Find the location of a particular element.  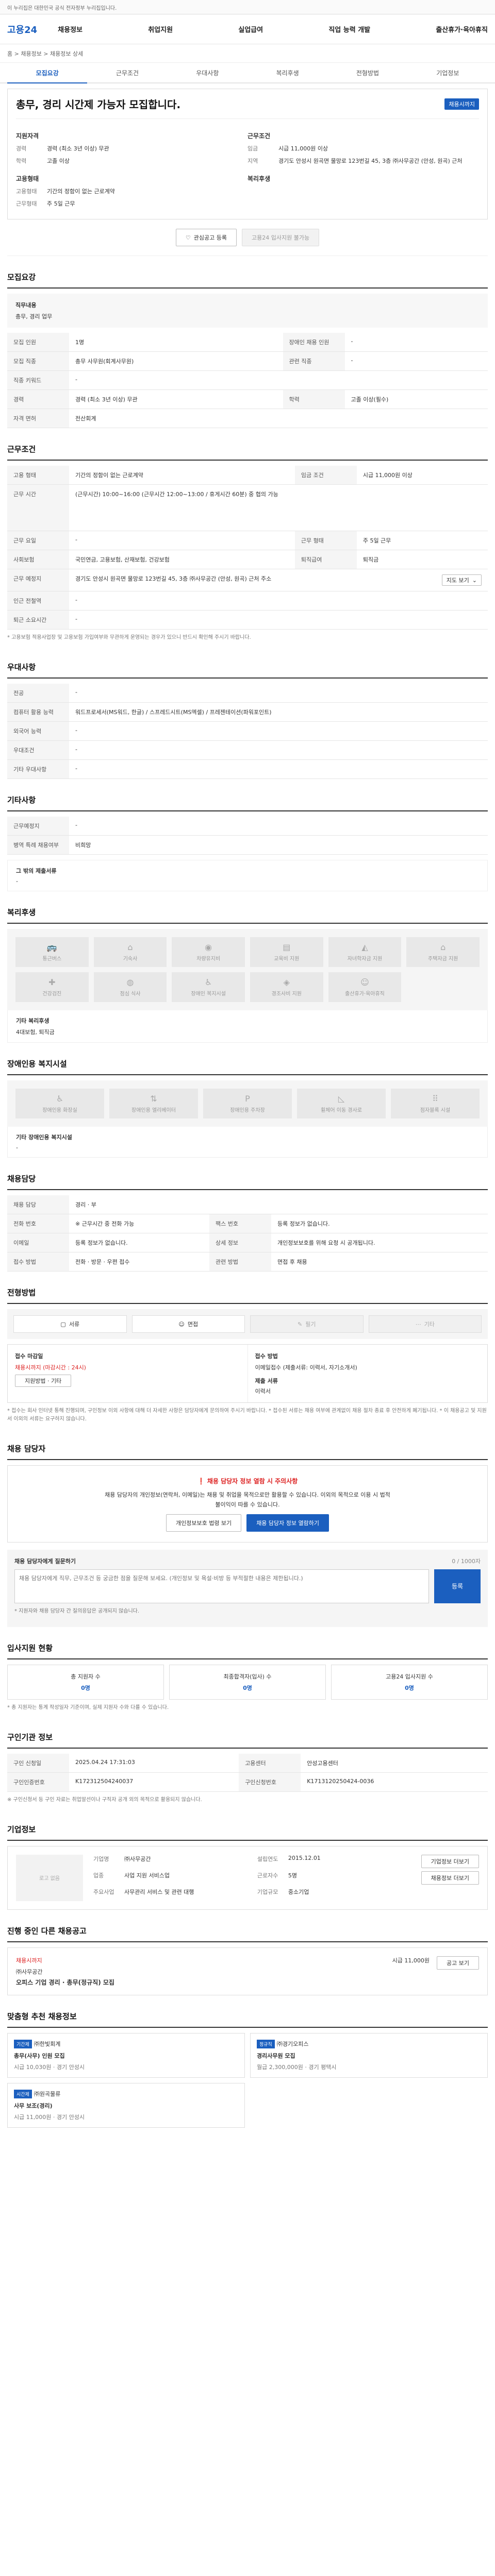

label: 구인신청번호 is located at coordinates (270, 1782).